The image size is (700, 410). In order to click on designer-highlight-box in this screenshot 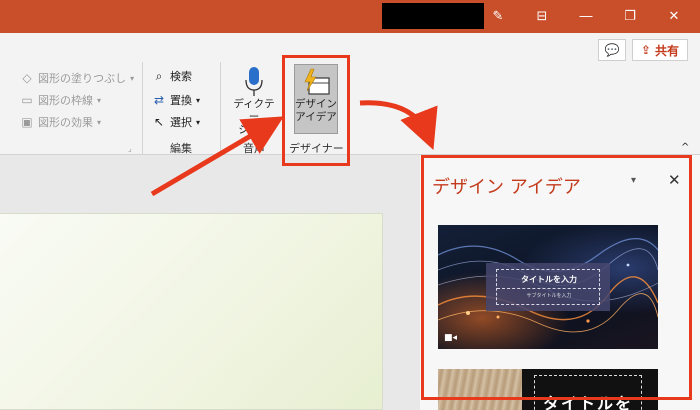, I will do `click(316, 110)`.